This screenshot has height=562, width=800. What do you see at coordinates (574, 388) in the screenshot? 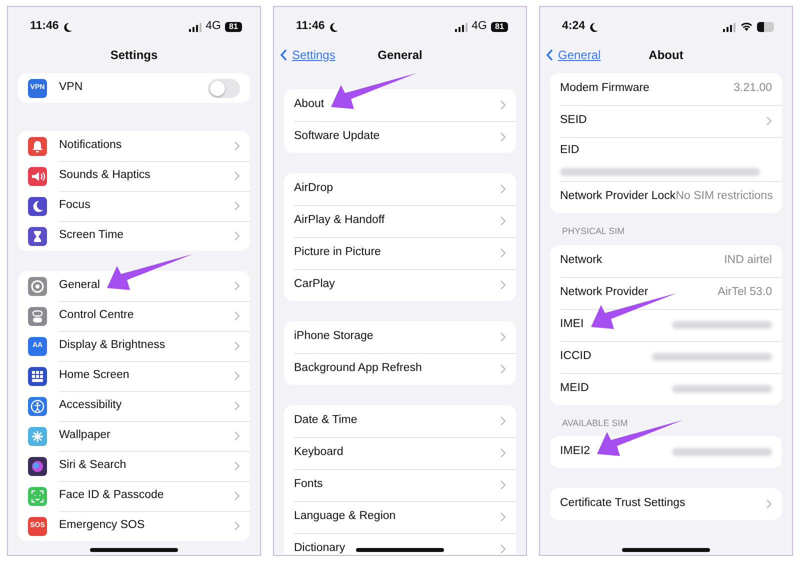
I see `row-label: MEID` at bounding box center [574, 388].